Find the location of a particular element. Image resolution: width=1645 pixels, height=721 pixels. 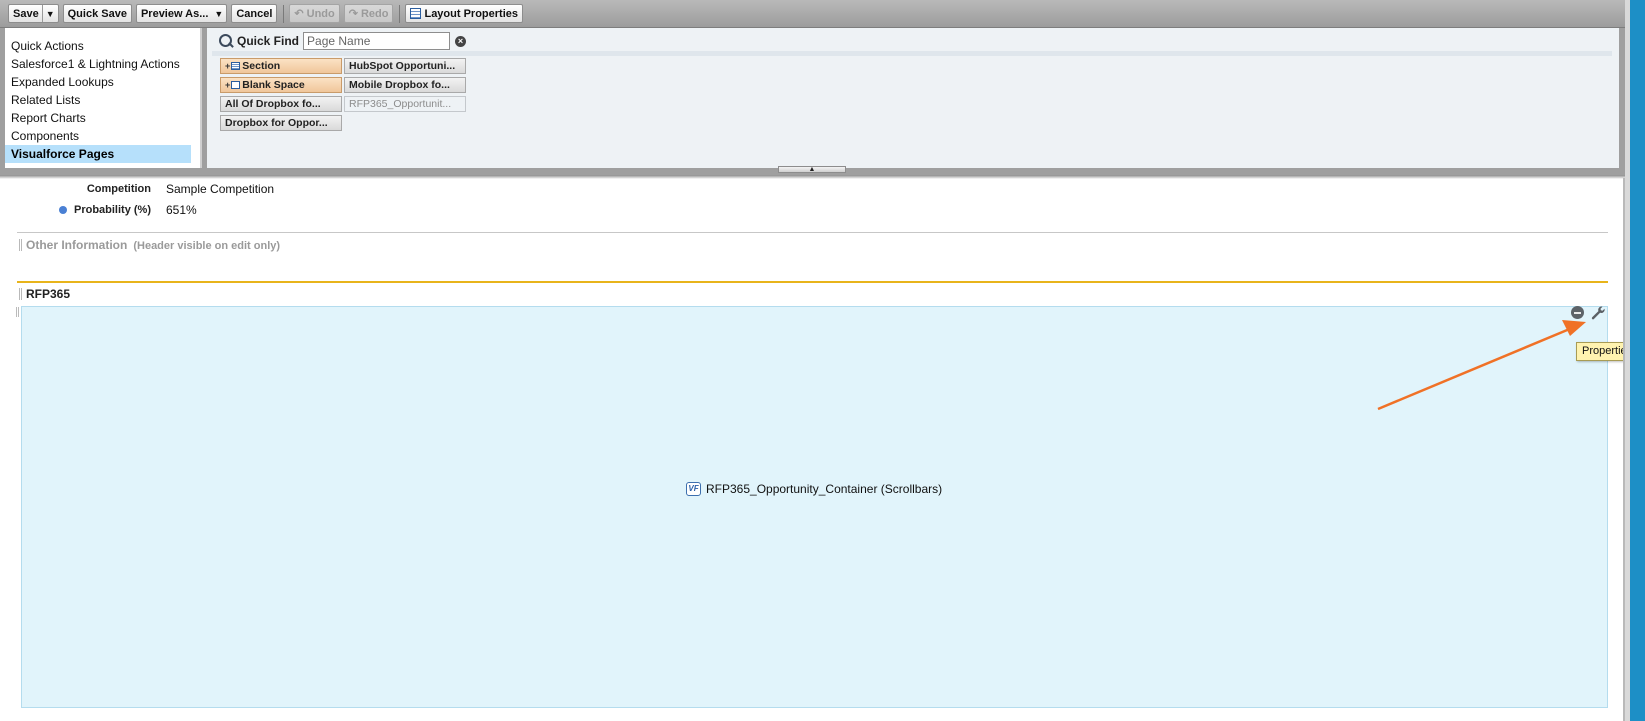

save-dropdown-arrow-icon: ▼ is located at coordinates (49, 13).